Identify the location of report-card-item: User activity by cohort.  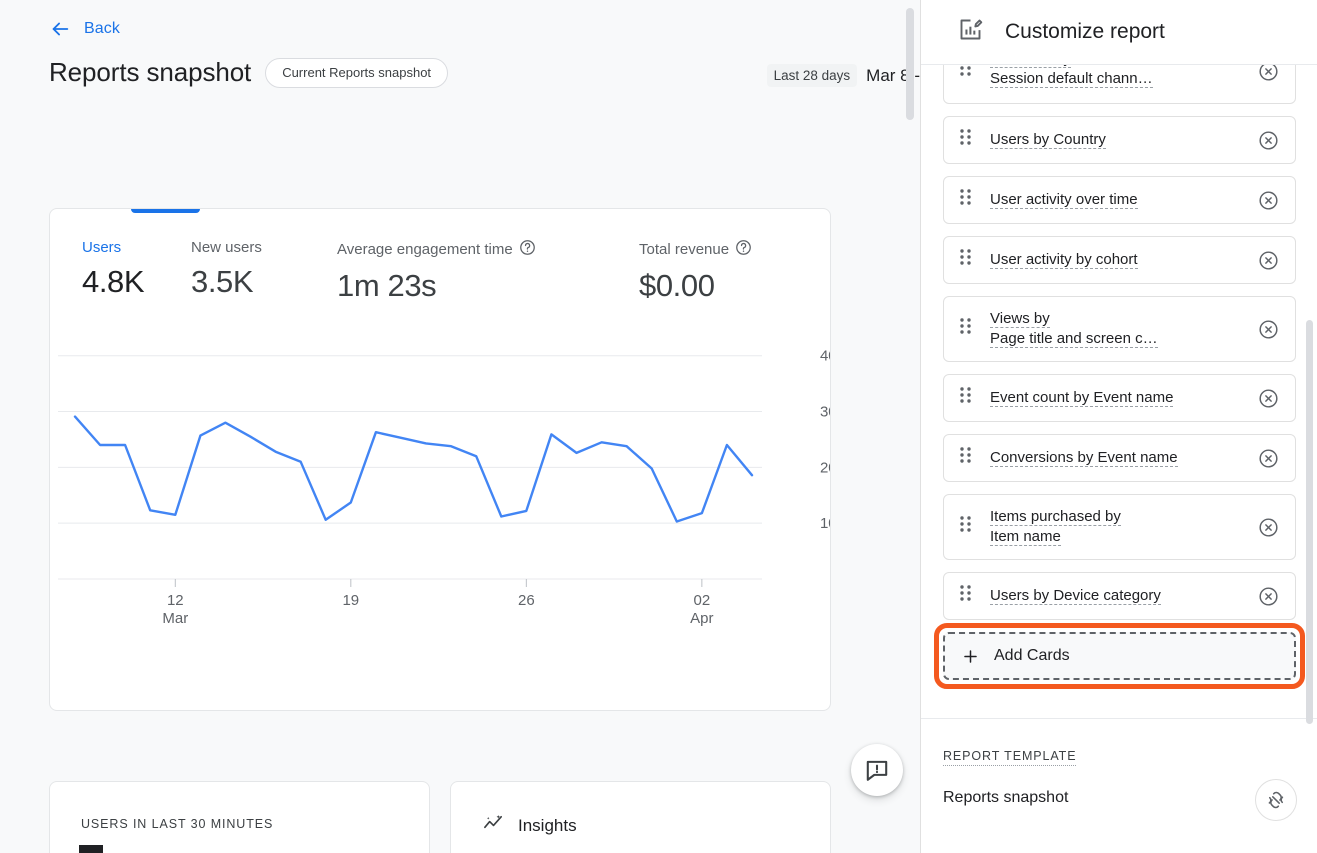
(1119, 260).